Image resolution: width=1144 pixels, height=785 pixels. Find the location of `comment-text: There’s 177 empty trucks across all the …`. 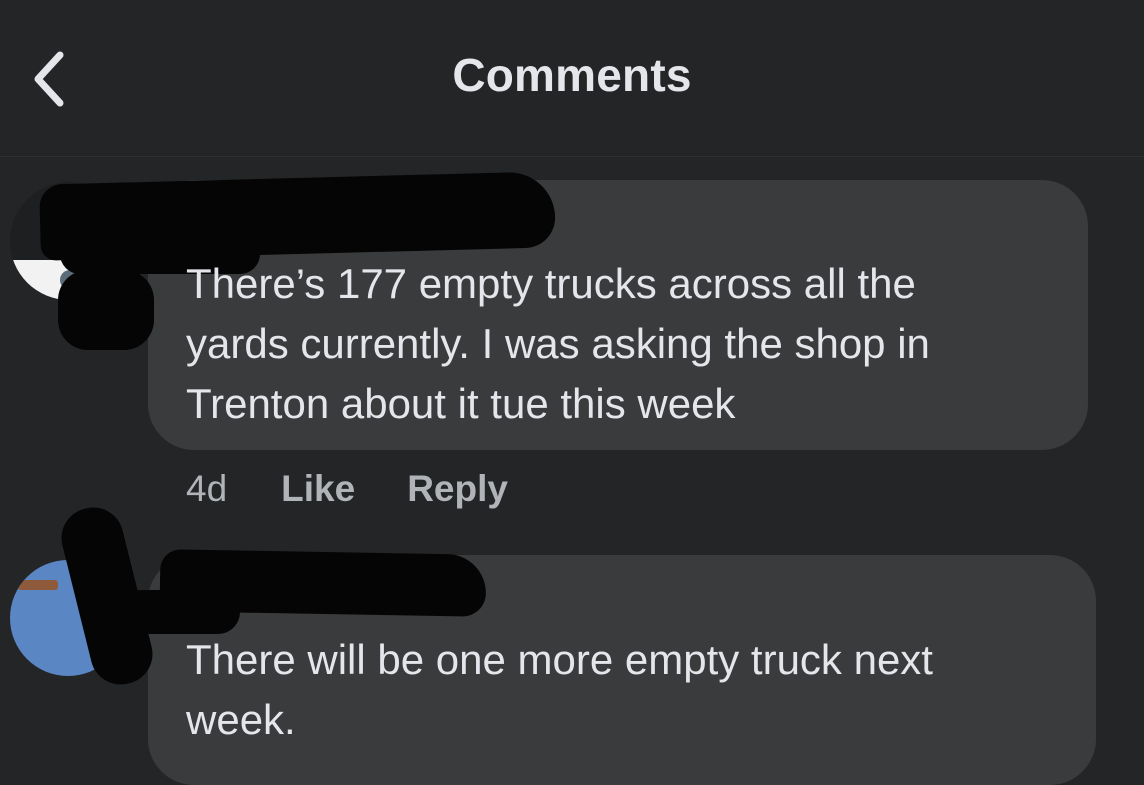

comment-text: There’s 177 empty trucks across all the … is located at coordinates (558, 343).